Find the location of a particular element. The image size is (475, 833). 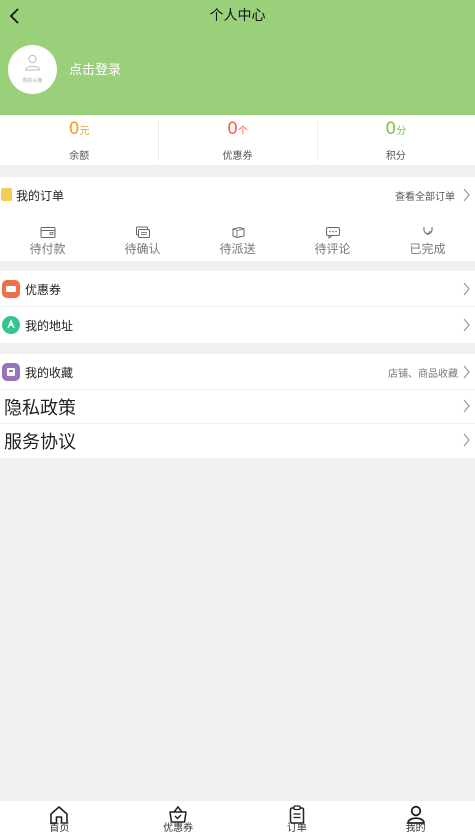

comment-icon is located at coordinates (332, 233).